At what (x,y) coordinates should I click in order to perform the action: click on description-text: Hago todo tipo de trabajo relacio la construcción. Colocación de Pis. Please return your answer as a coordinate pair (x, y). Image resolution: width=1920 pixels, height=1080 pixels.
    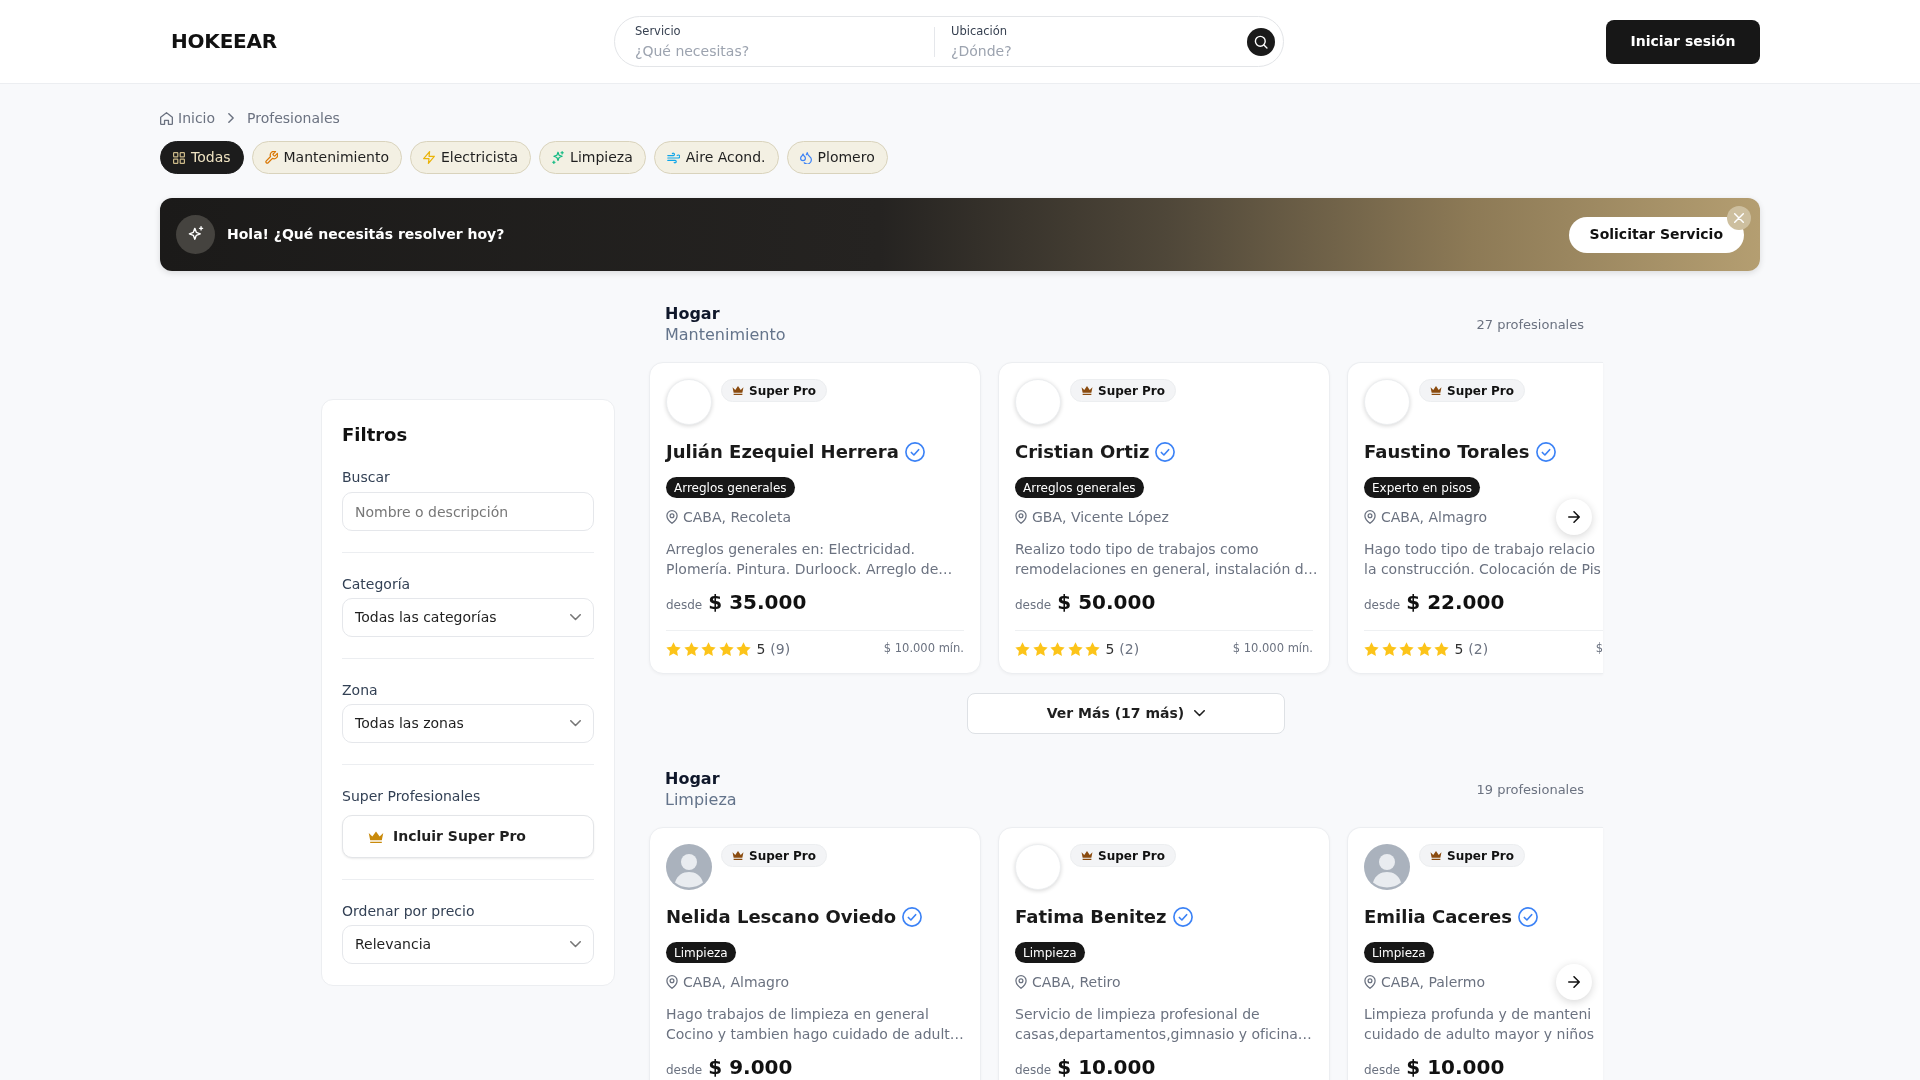
    Looking at the image, I should click on (1483, 559).